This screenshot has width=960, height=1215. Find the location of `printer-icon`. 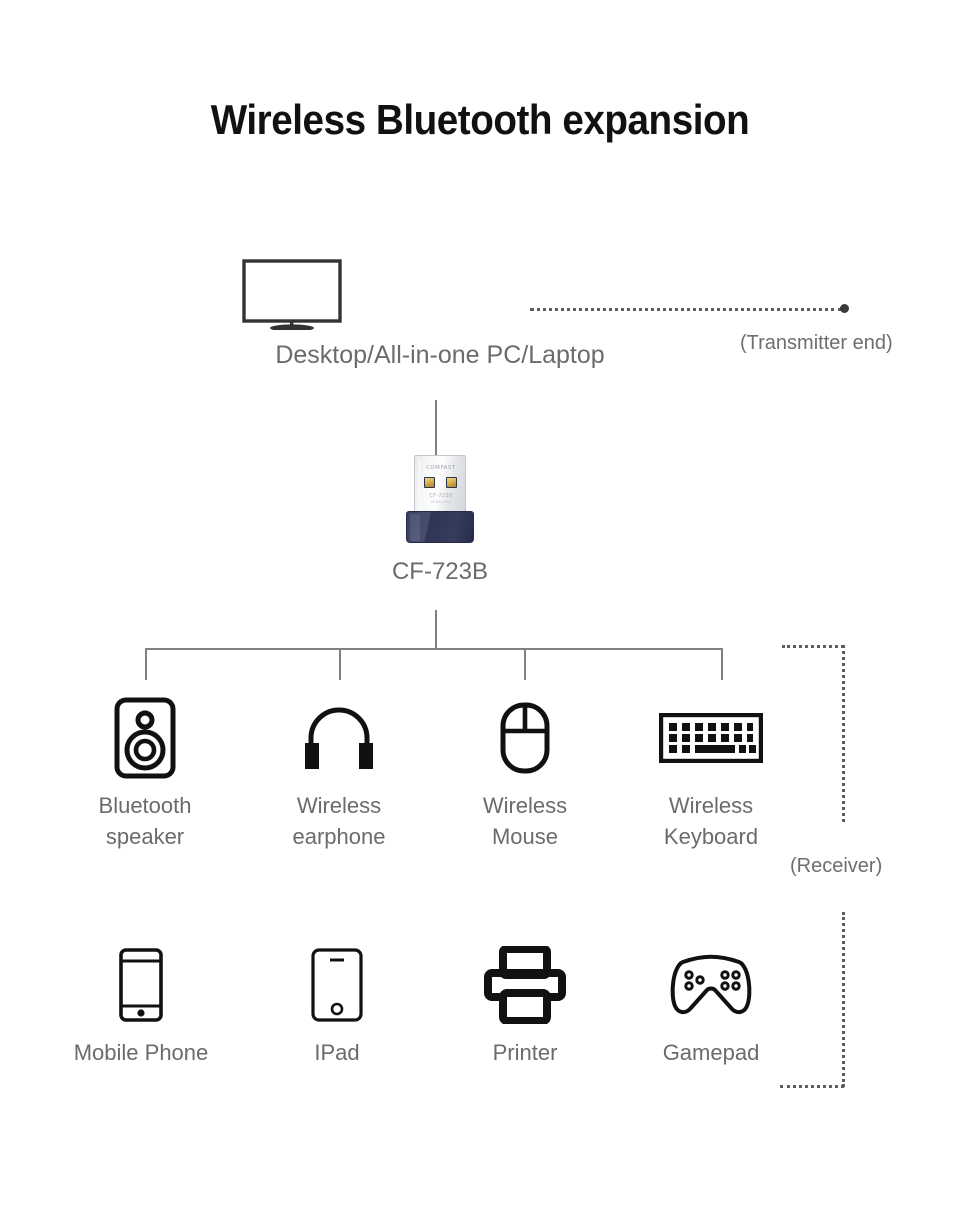

printer-icon is located at coordinates (525, 985).